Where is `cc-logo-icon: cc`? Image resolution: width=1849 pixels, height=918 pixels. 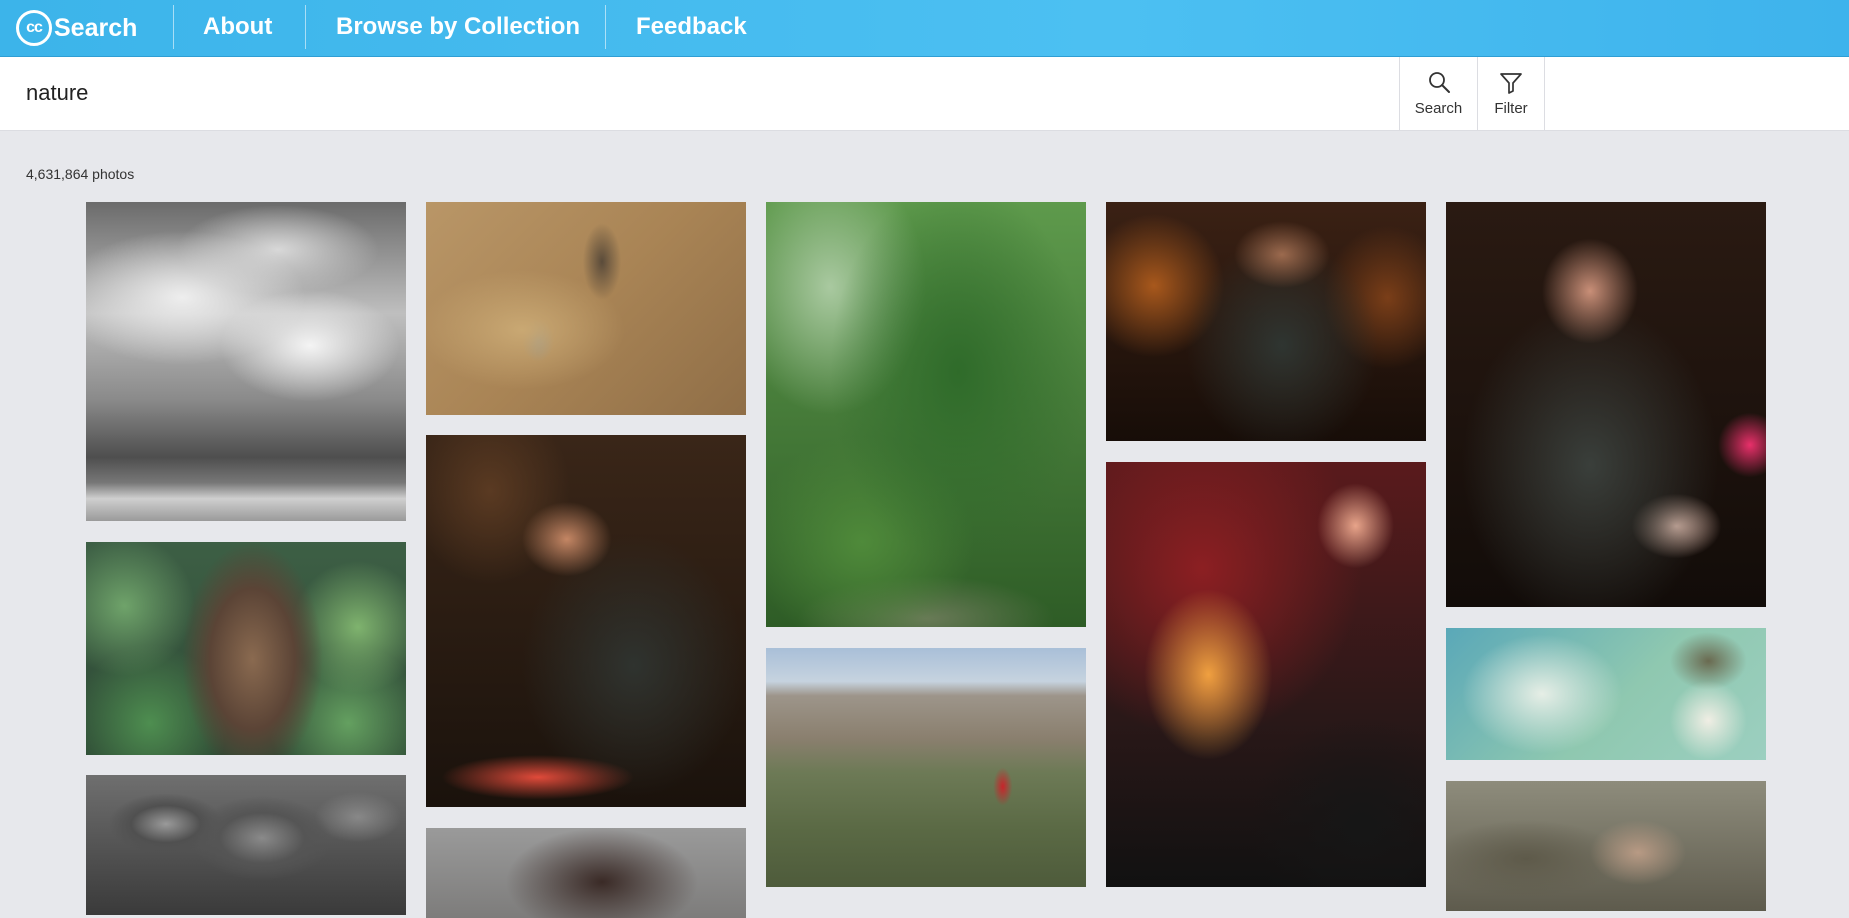 cc-logo-icon: cc is located at coordinates (34, 28).